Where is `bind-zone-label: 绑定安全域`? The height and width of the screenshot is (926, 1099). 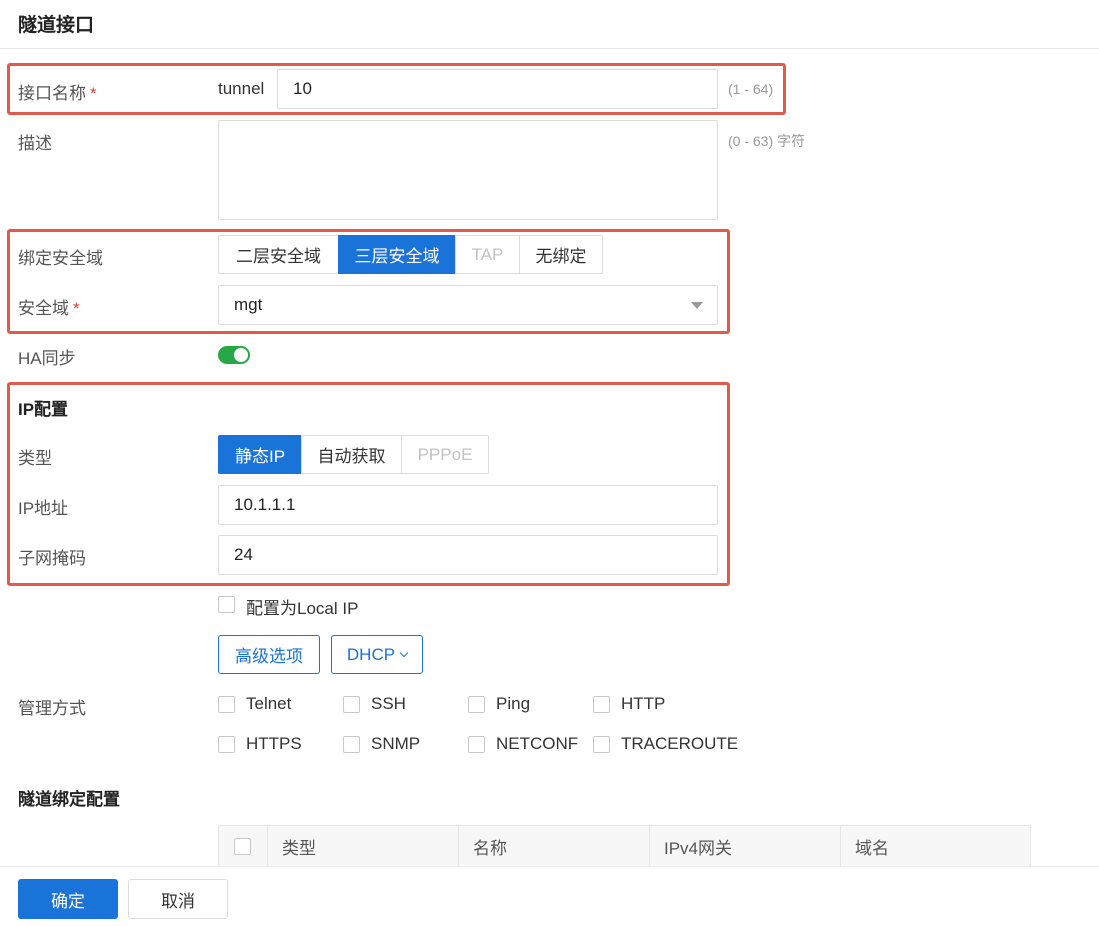 bind-zone-label: 绑定安全域 is located at coordinates (60, 258).